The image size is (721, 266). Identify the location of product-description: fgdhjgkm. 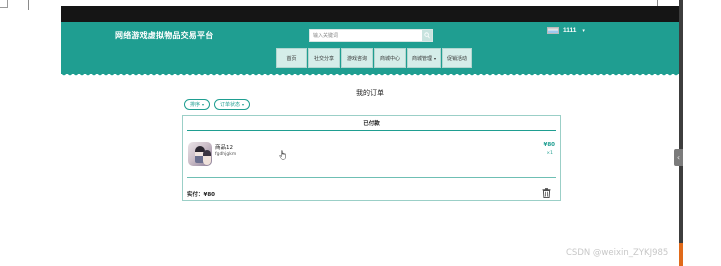
(226, 154).